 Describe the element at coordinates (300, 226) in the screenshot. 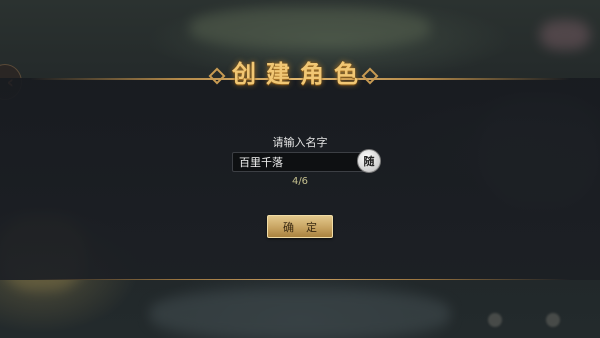

I see `confirm-button: 确定` at that location.